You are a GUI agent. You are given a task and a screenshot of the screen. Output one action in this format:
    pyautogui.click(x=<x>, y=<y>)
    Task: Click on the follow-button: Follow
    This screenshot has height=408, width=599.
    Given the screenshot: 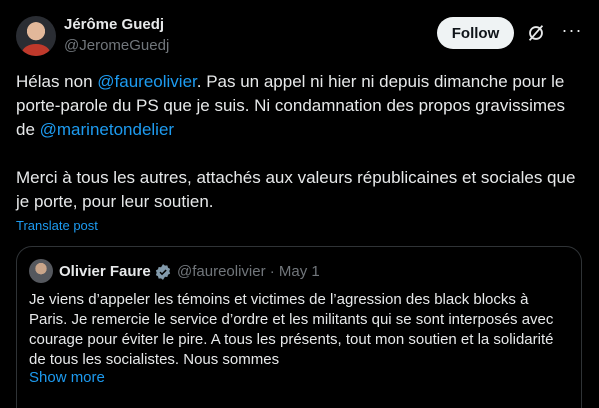 What is the action you would take?
    pyautogui.click(x=475, y=33)
    